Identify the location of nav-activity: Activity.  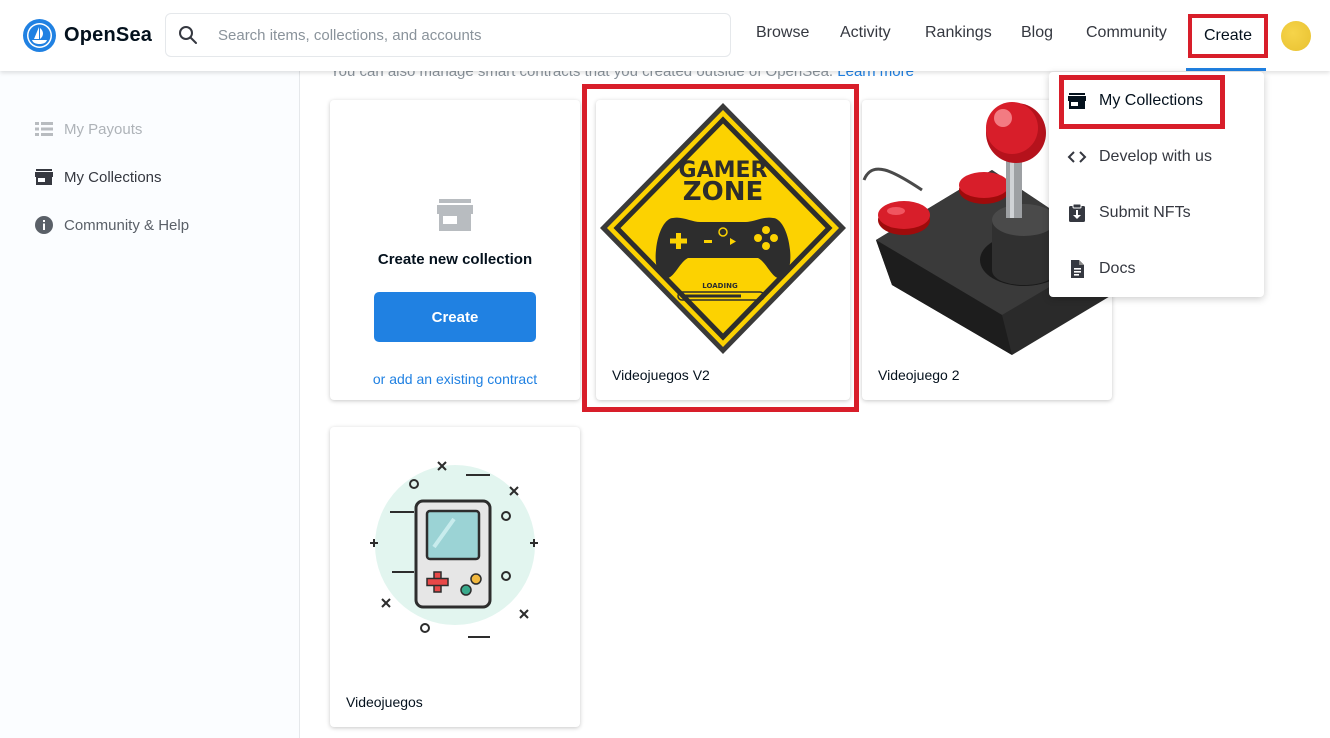
(865, 33).